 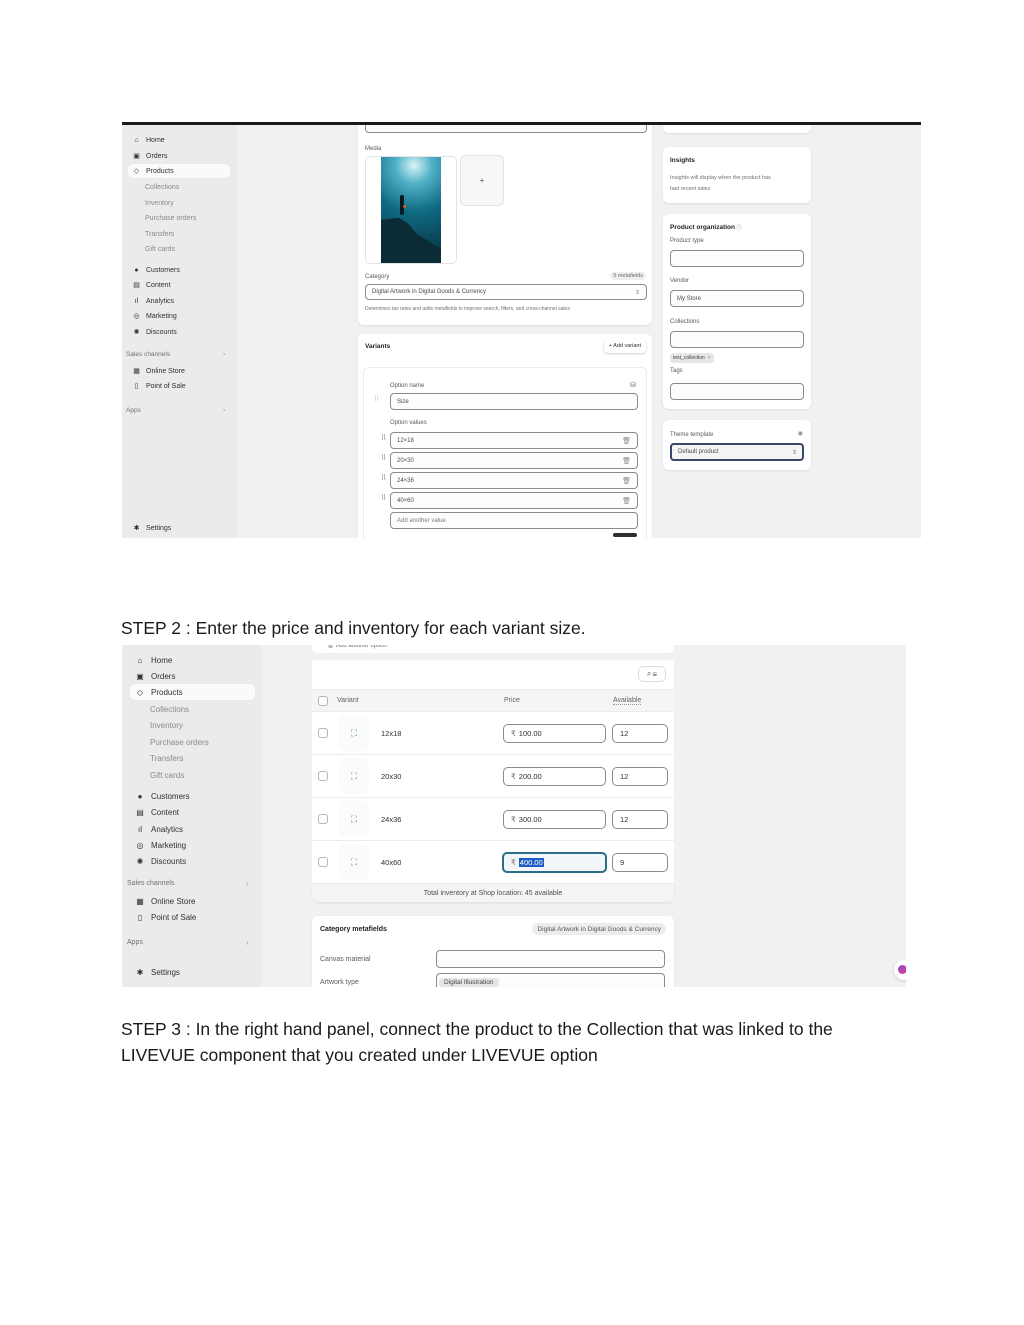 What do you see at coordinates (737, 452) in the screenshot?
I see `theme-template-select: Default product ⇕` at bounding box center [737, 452].